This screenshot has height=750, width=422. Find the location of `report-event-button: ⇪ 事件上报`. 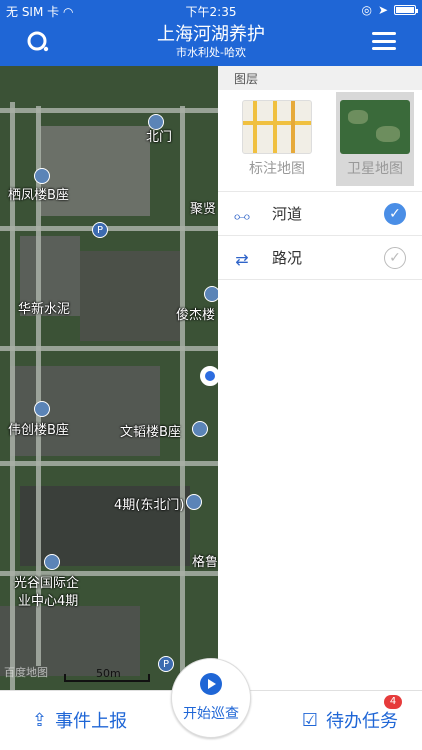

report-event-button: ⇪ 事件上报 is located at coordinates (79, 720).